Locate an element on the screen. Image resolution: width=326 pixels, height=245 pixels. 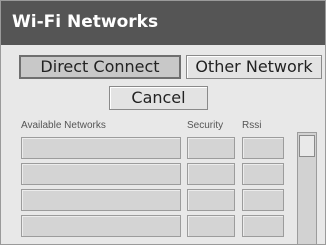
other-network-button: Other Network is located at coordinates (254, 67).